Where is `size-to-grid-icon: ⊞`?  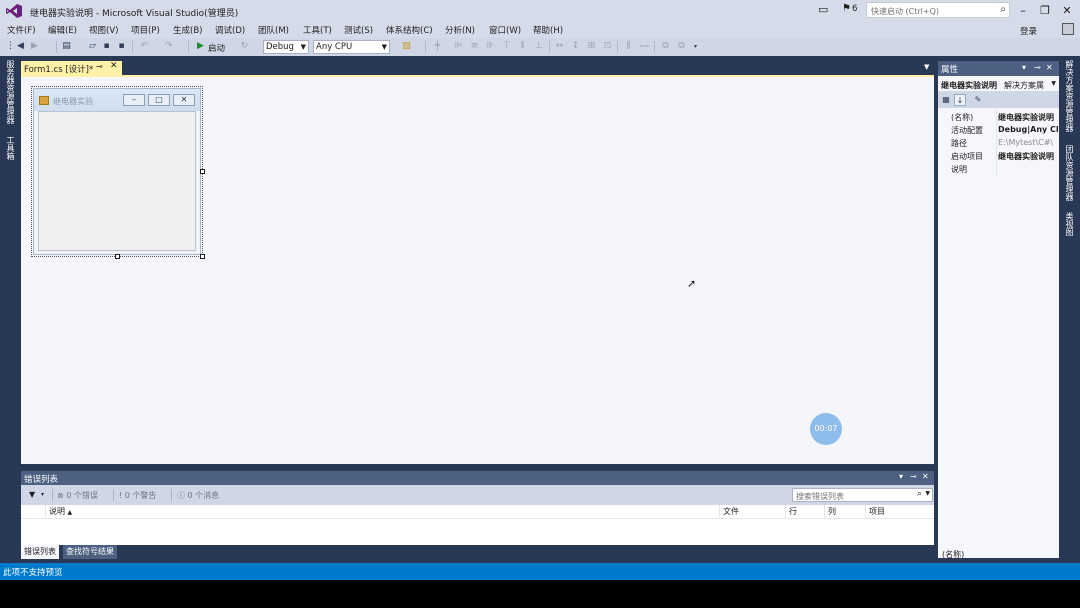
size-to-grid-icon: ⊞ is located at coordinates (591, 46).